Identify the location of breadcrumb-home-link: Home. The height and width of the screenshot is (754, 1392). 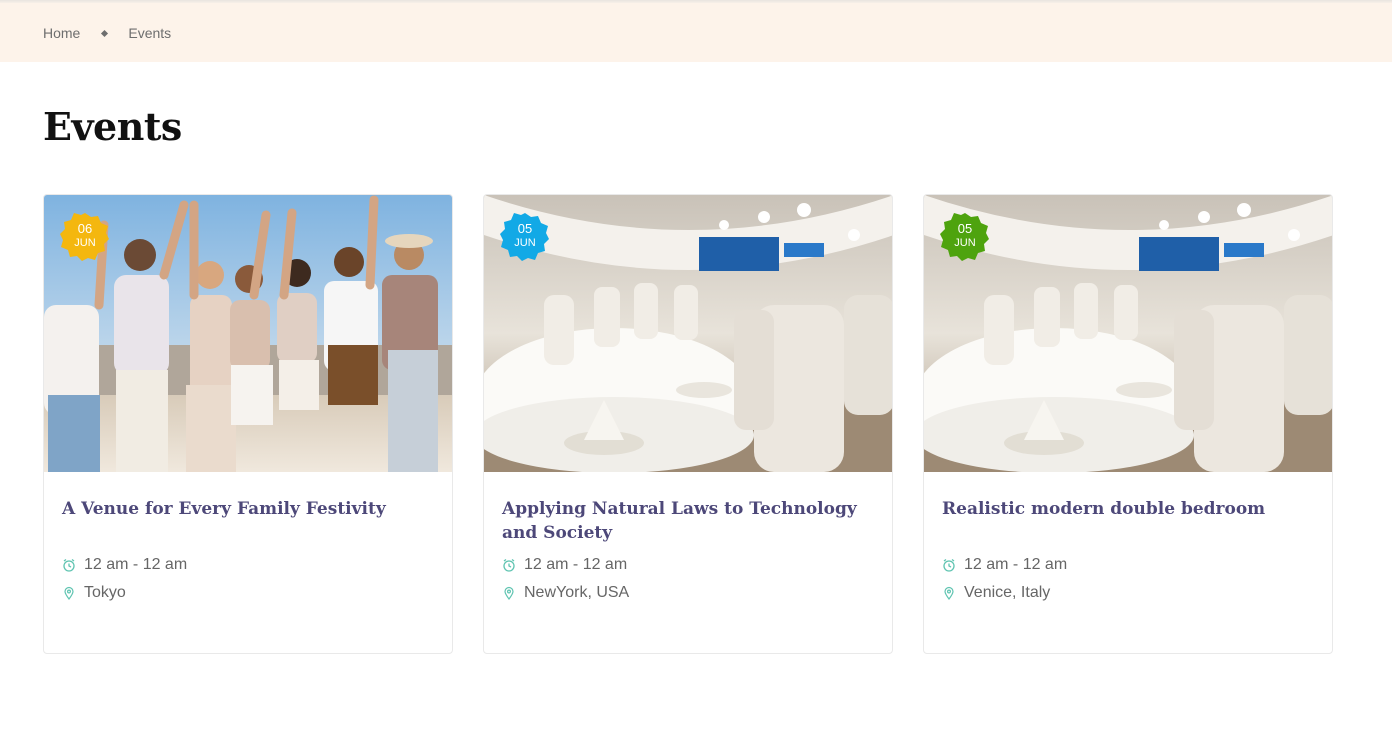
(61, 33).